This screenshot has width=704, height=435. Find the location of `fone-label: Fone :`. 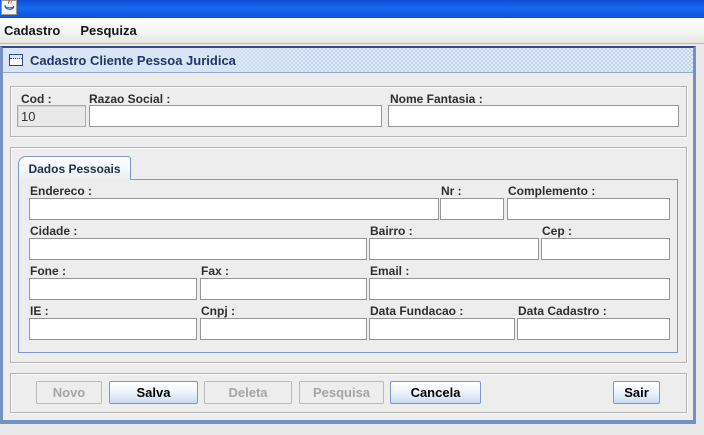

fone-label: Fone : is located at coordinates (48, 271).